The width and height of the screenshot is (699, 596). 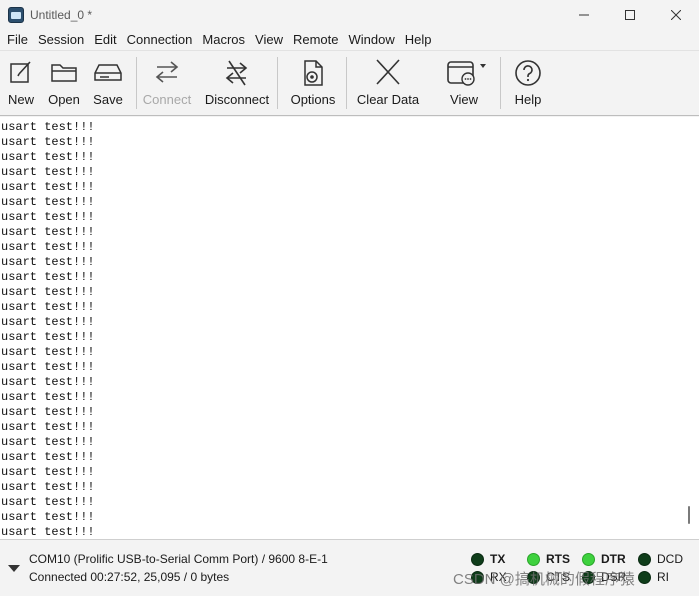 What do you see at coordinates (477, 559) in the screenshot?
I see `tx-led-icon` at bounding box center [477, 559].